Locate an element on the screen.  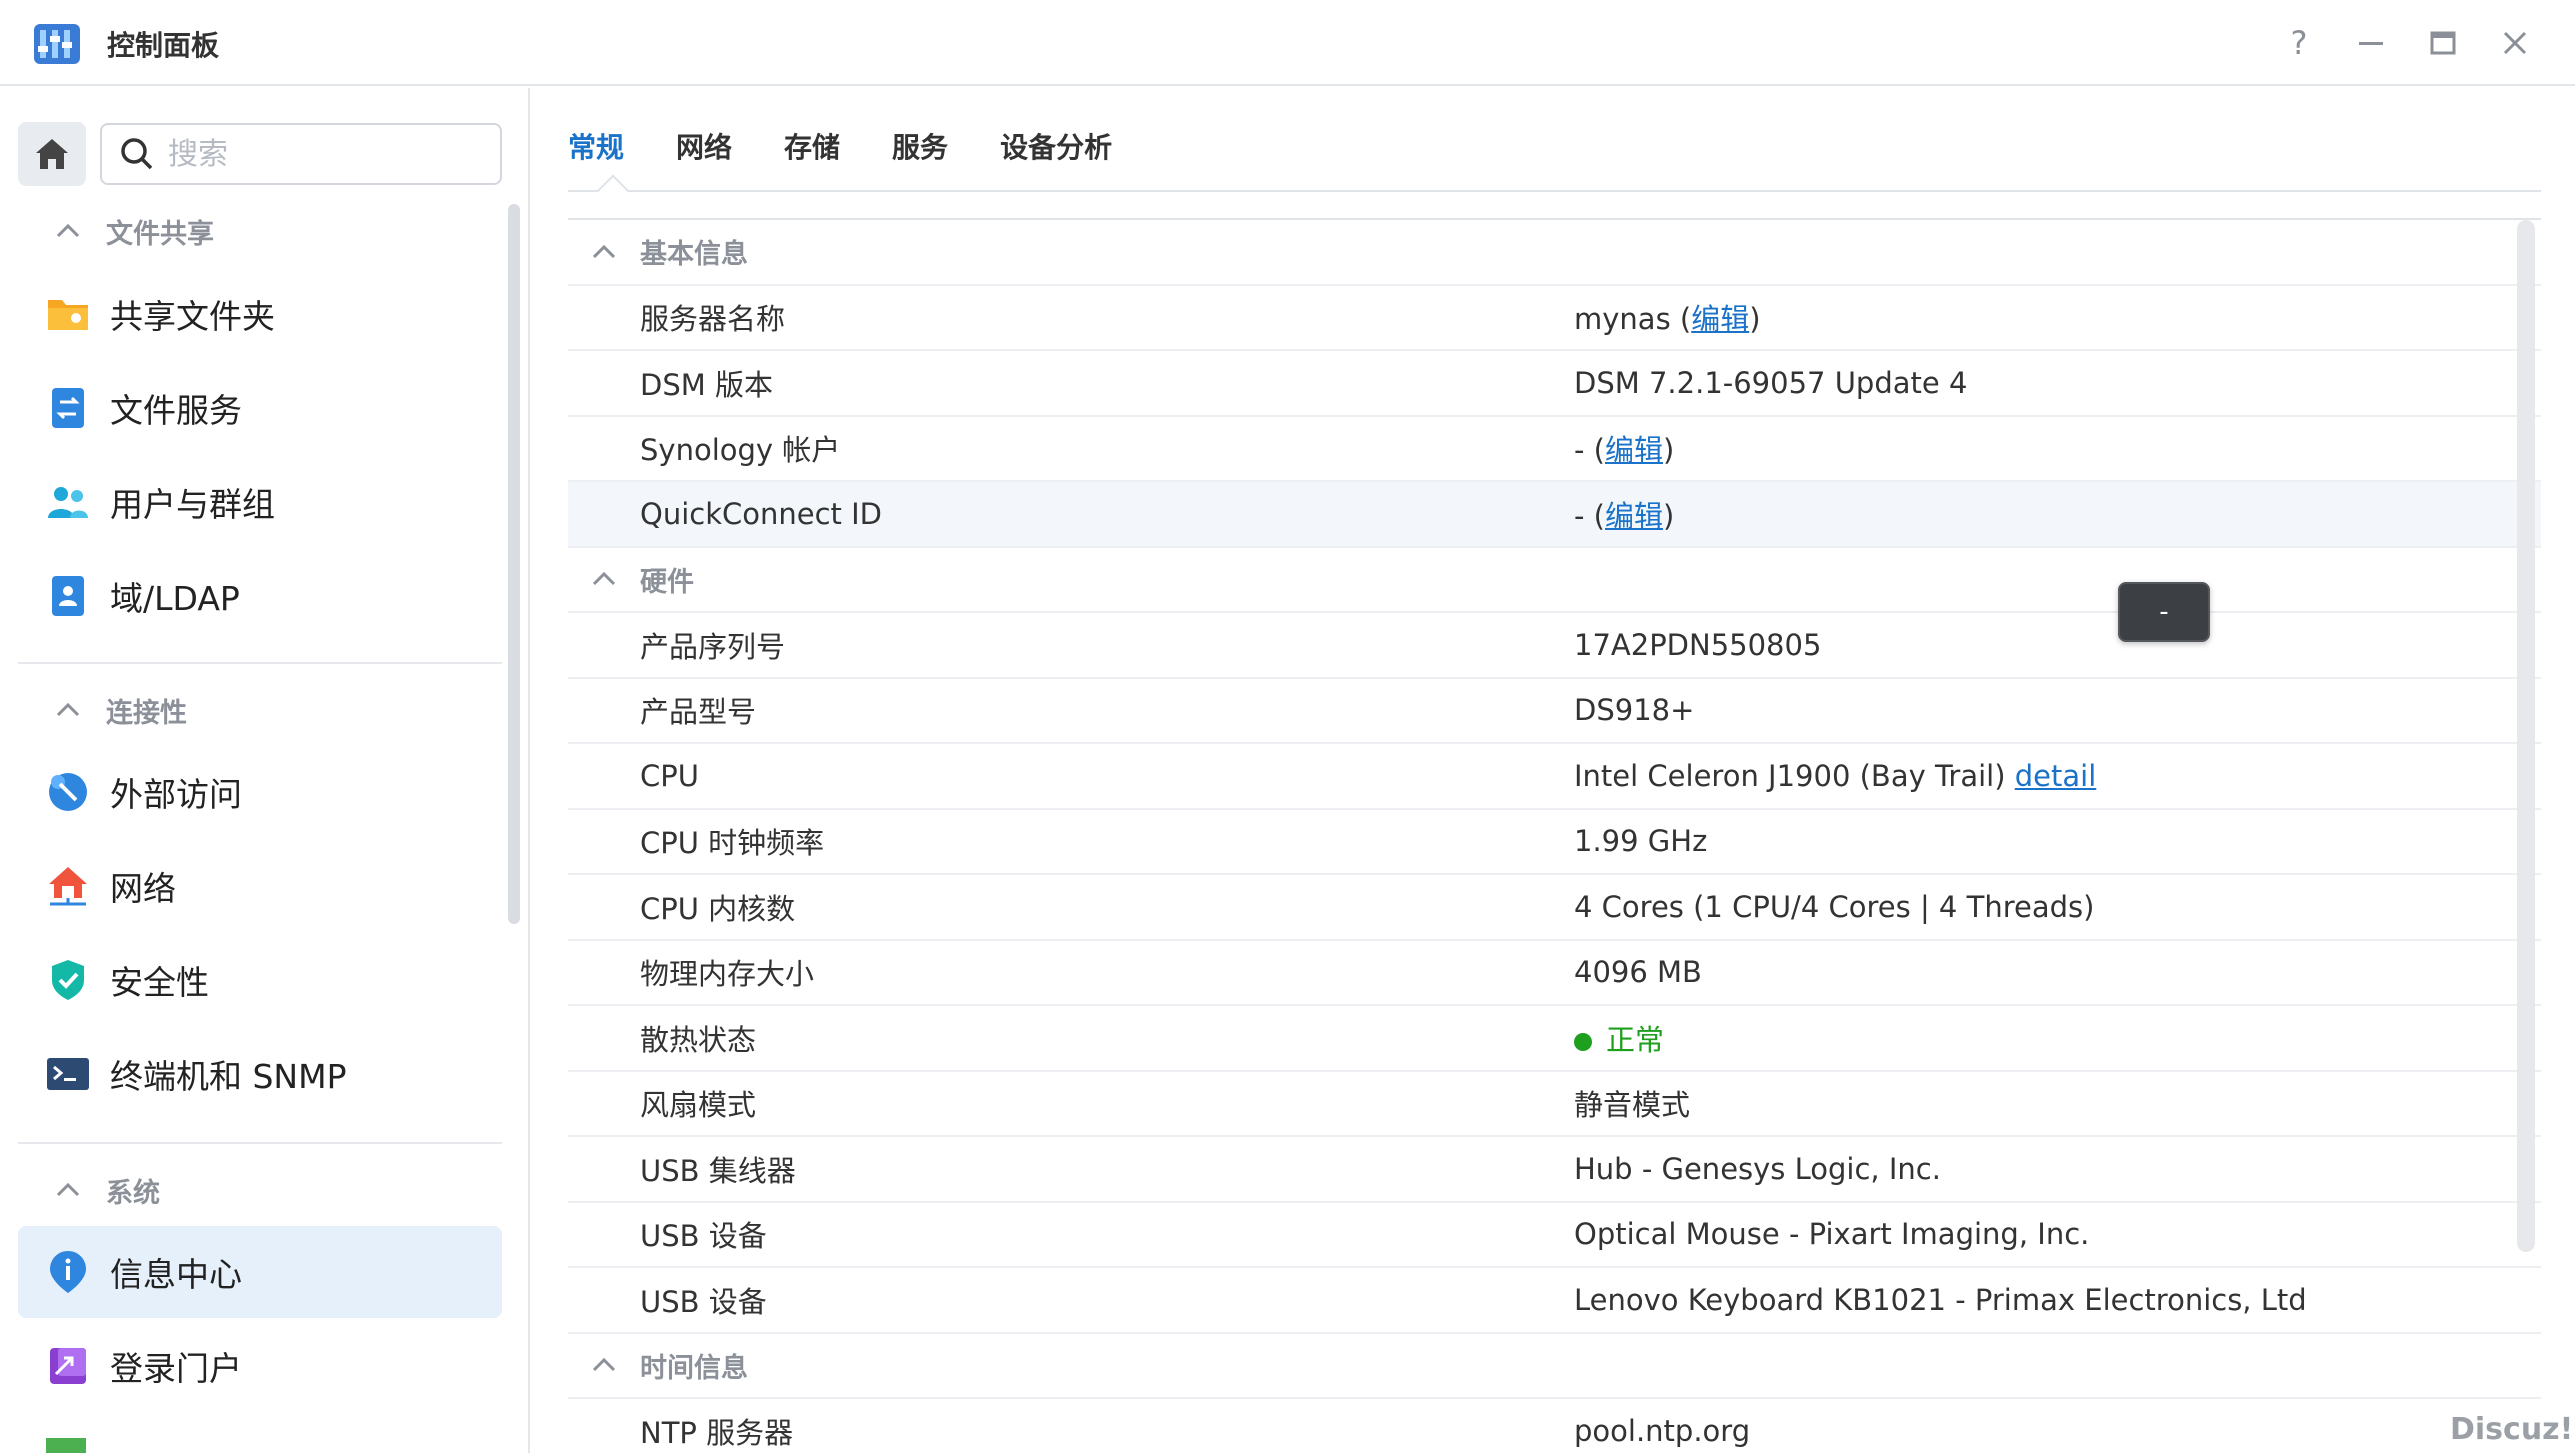
table-row: CPU 时钟频率 1.99 GHz is located at coordinates (1554, 842).